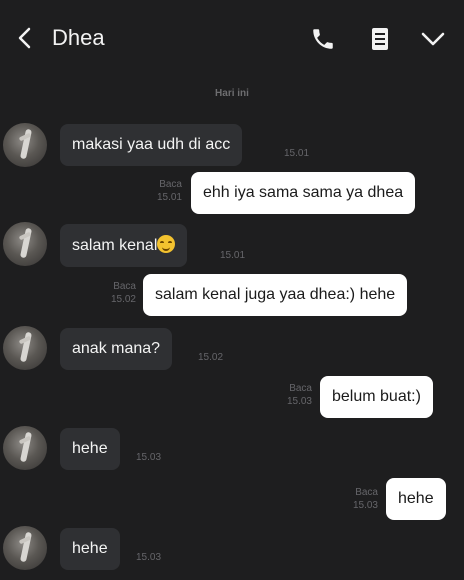 The image size is (464, 580). What do you see at coordinates (232, 39) in the screenshot?
I see `chat-header: Dhea` at bounding box center [232, 39].